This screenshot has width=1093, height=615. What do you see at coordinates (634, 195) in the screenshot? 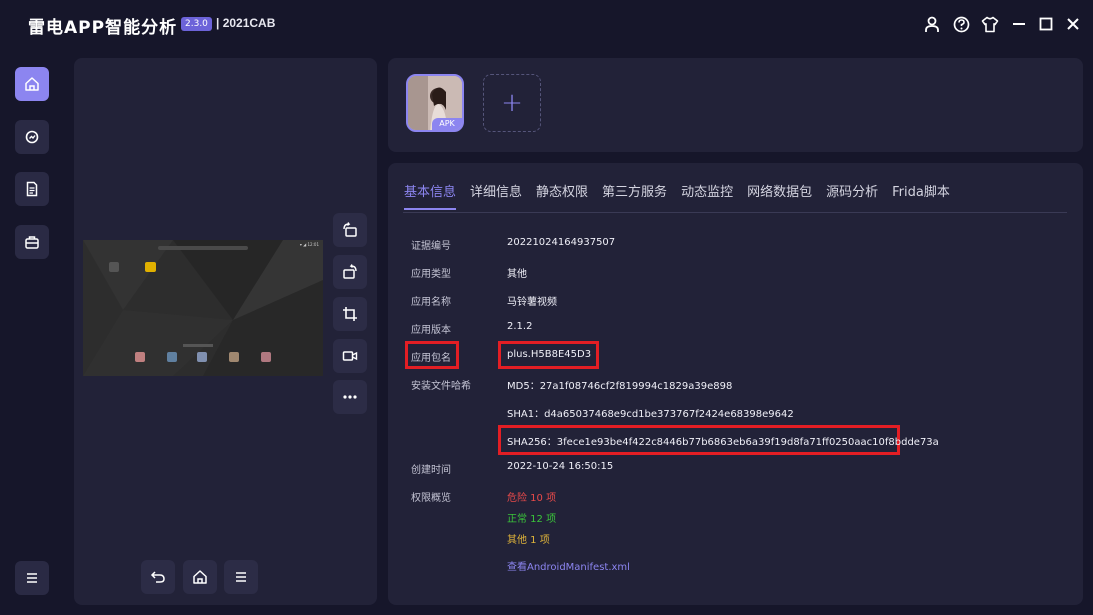
I see `tab-third-party: 第三方服务` at bounding box center [634, 195].